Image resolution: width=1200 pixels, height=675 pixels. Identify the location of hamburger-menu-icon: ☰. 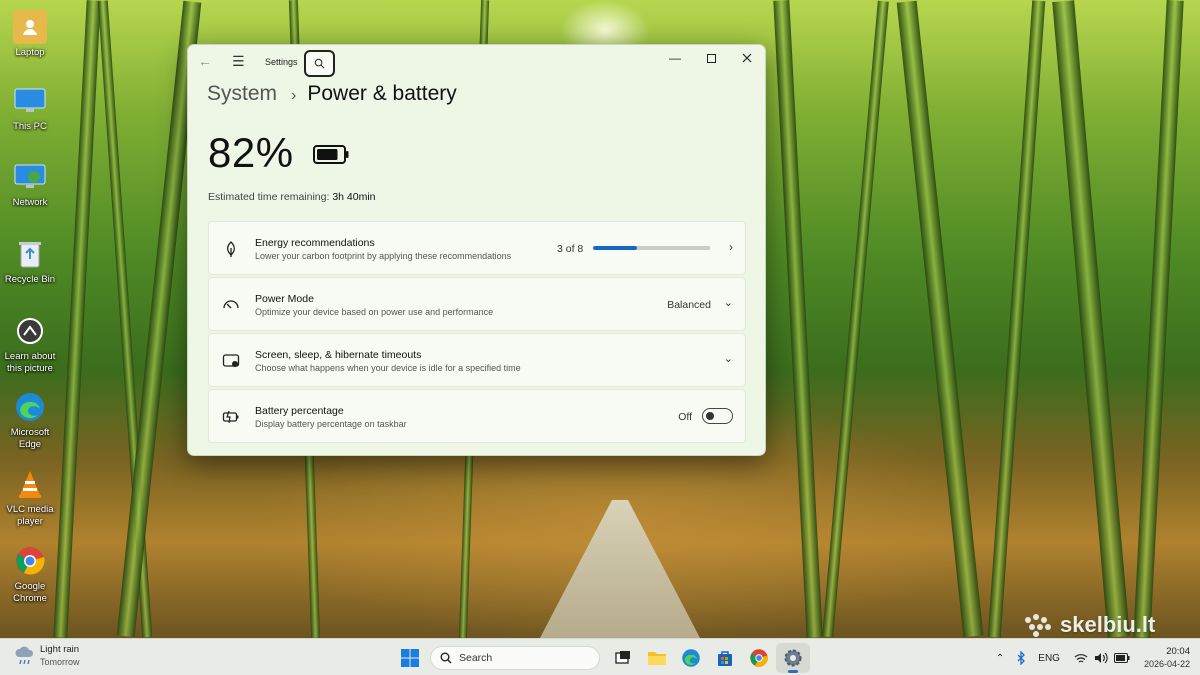
(238, 61).